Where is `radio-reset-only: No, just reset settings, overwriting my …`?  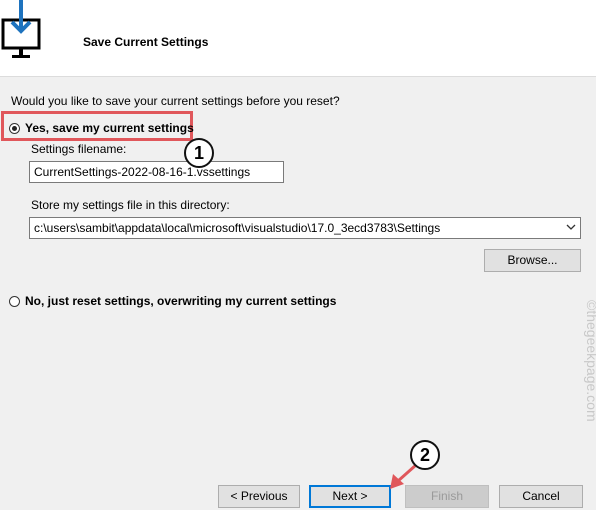 radio-reset-only: No, just reset settings, overwriting my … is located at coordinates (172, 301).